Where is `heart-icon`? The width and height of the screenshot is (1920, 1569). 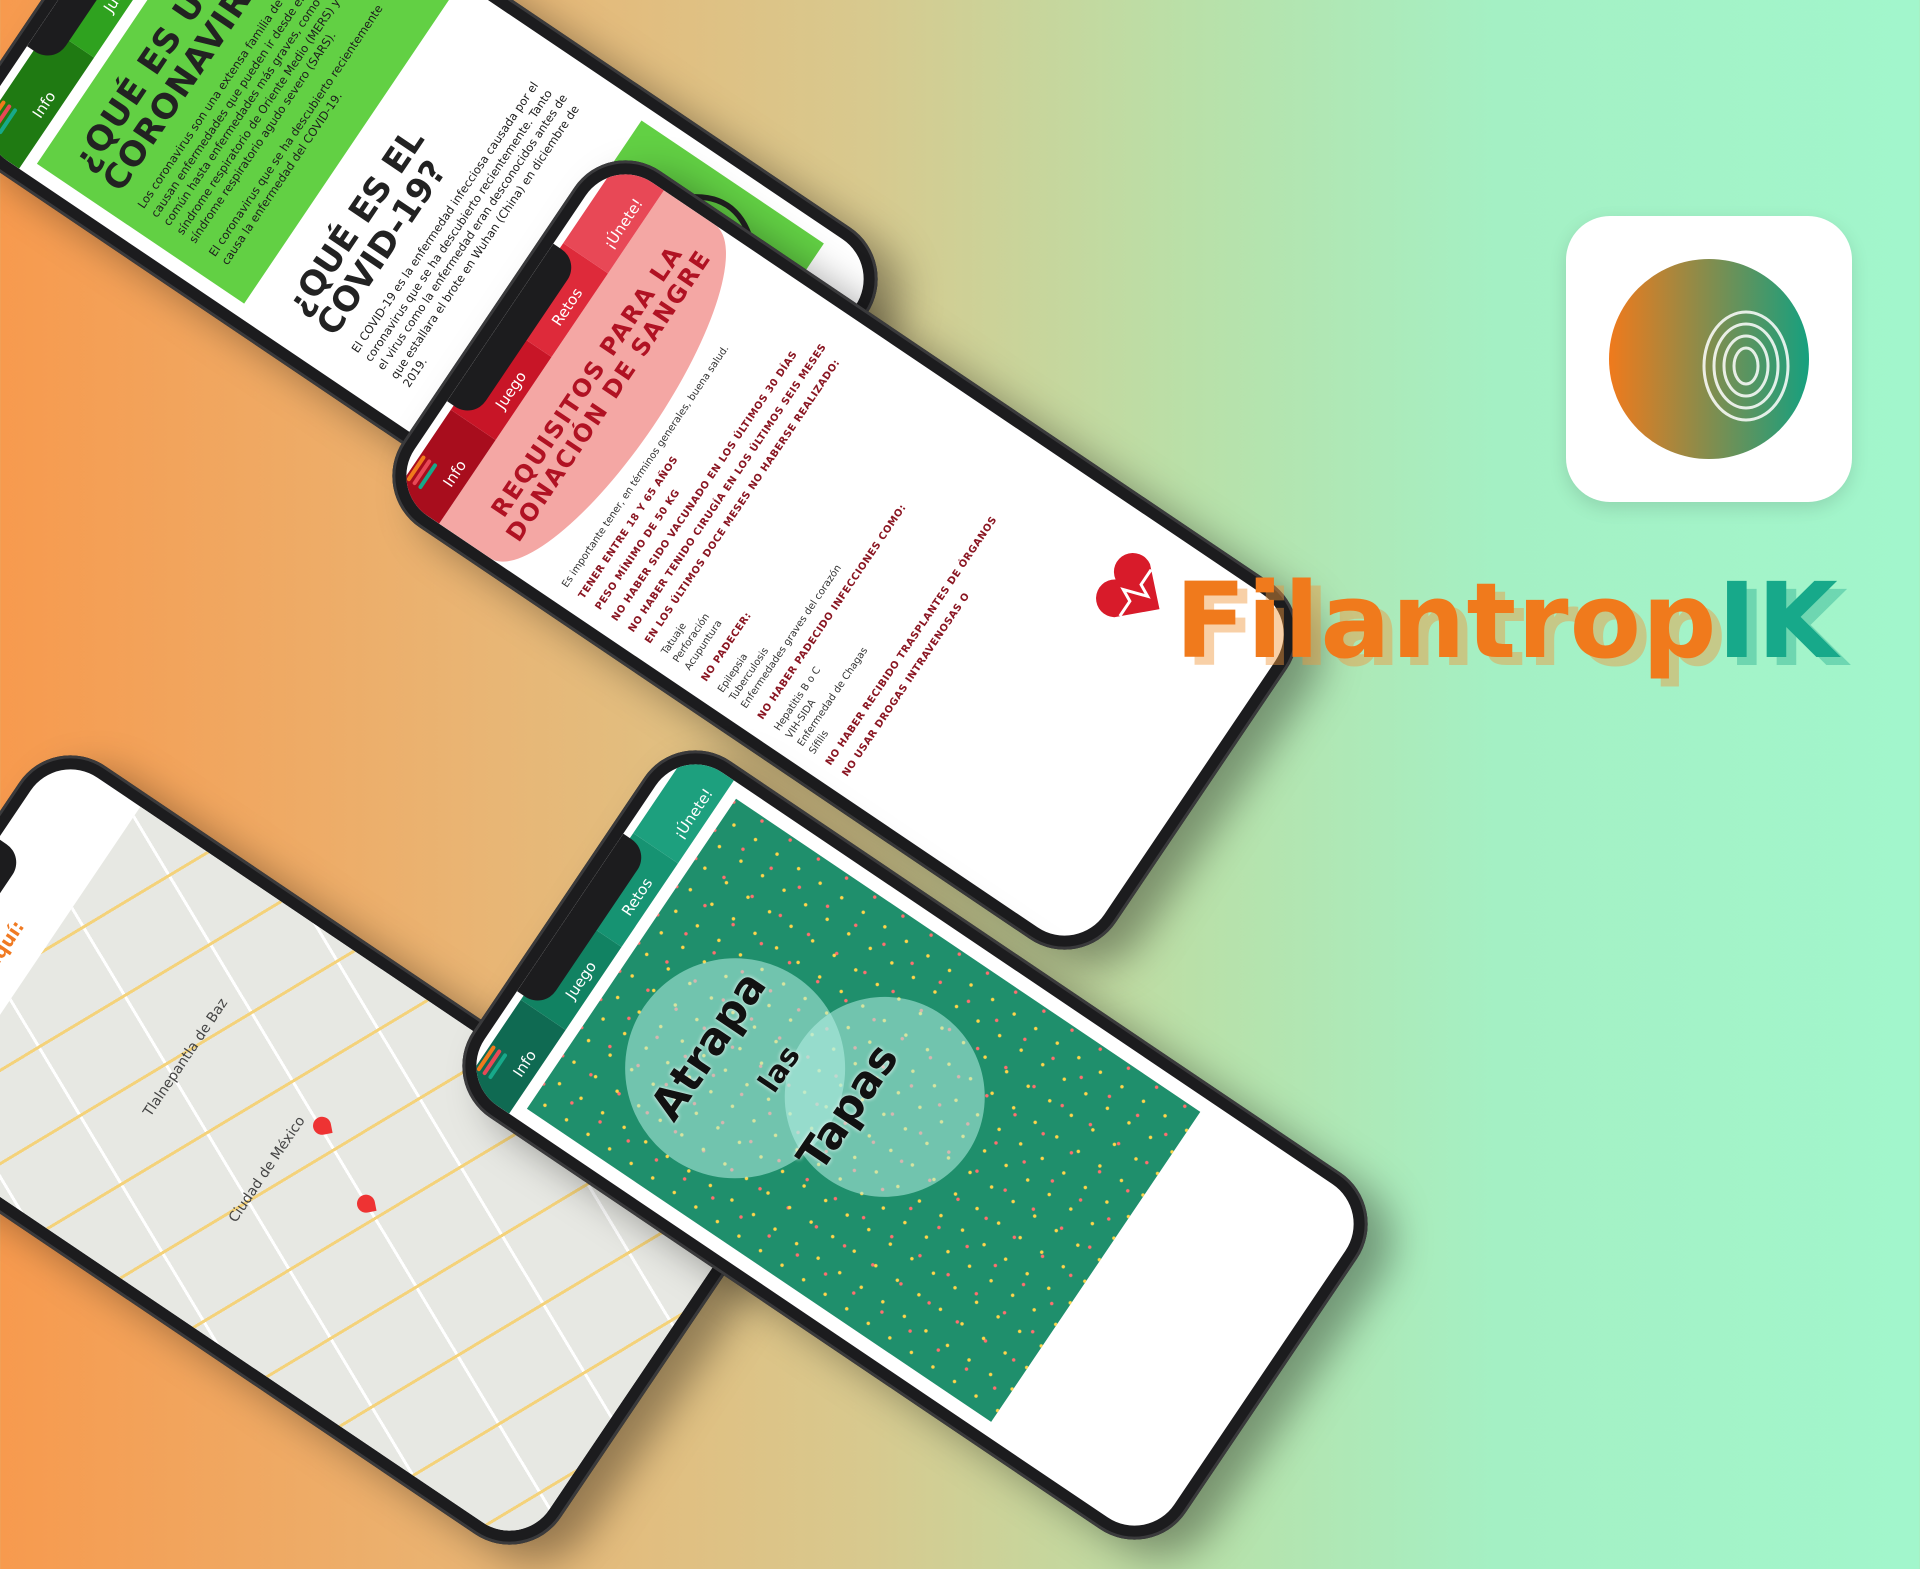
heart-icon is located at coordinates (1128, 585).